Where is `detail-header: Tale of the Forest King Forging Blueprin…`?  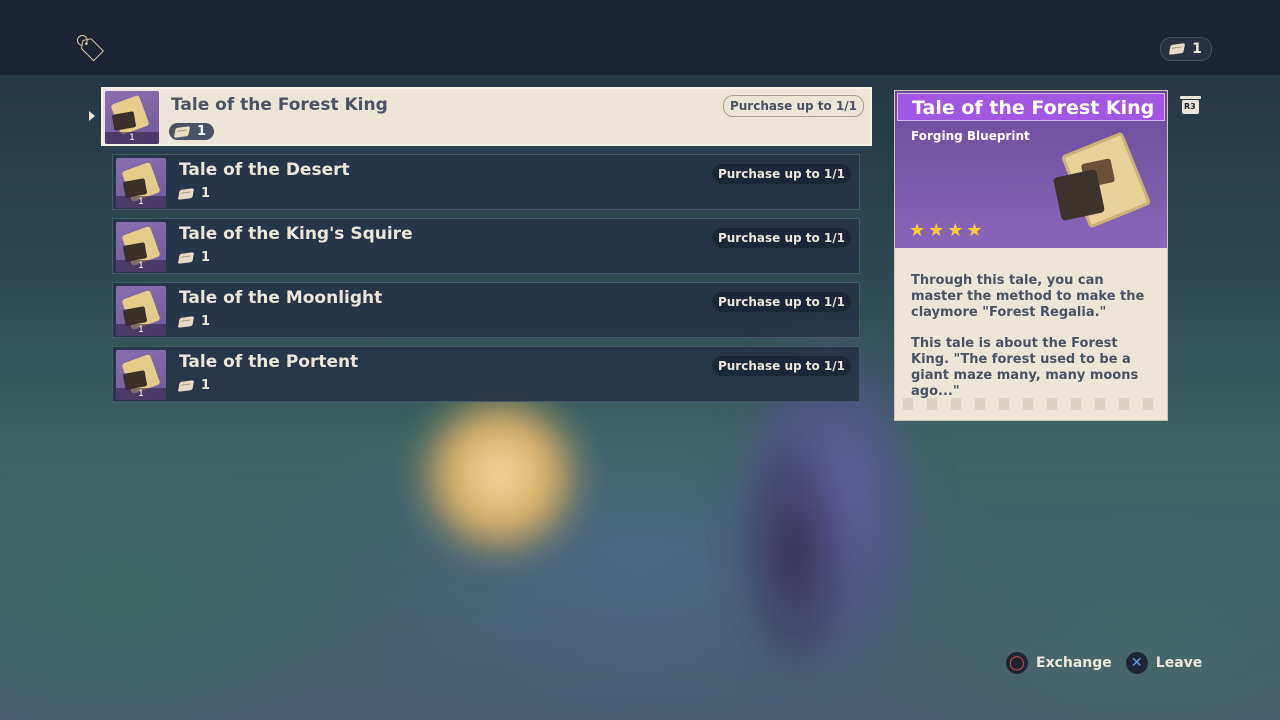 detail-header: Tale of the Forest King Forging Blueprin… is located at coordinates (1031, 169).